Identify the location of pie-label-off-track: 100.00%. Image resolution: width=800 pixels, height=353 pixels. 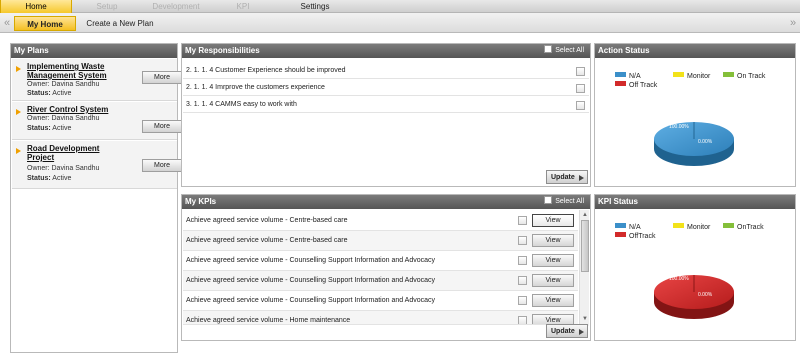
(679, 279).